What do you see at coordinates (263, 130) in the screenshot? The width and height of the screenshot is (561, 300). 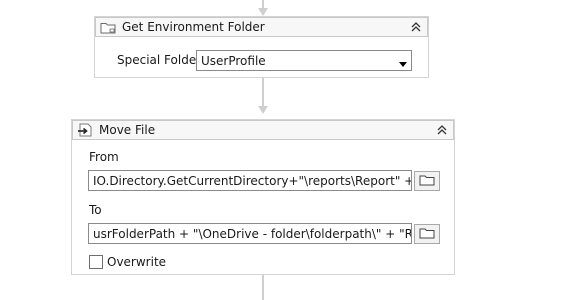 I see `activity-header: Move File` at bounding box center [263, 130].